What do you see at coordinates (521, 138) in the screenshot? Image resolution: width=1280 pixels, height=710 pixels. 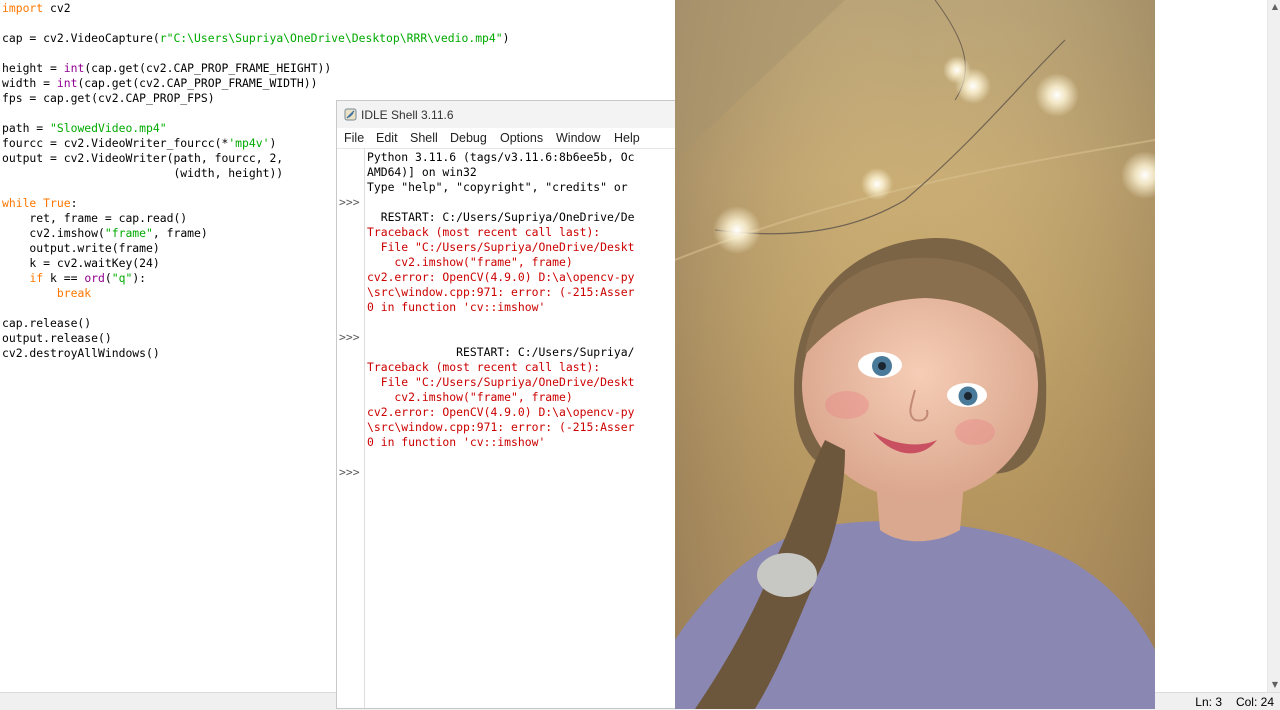 I see `menu-options: Options` at bounding box center [521, 138].